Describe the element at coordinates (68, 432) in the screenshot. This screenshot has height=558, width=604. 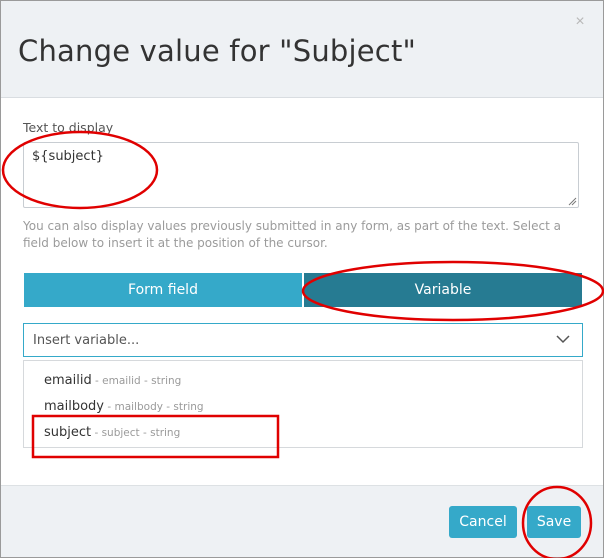
I see `option-name: subject` at that location.